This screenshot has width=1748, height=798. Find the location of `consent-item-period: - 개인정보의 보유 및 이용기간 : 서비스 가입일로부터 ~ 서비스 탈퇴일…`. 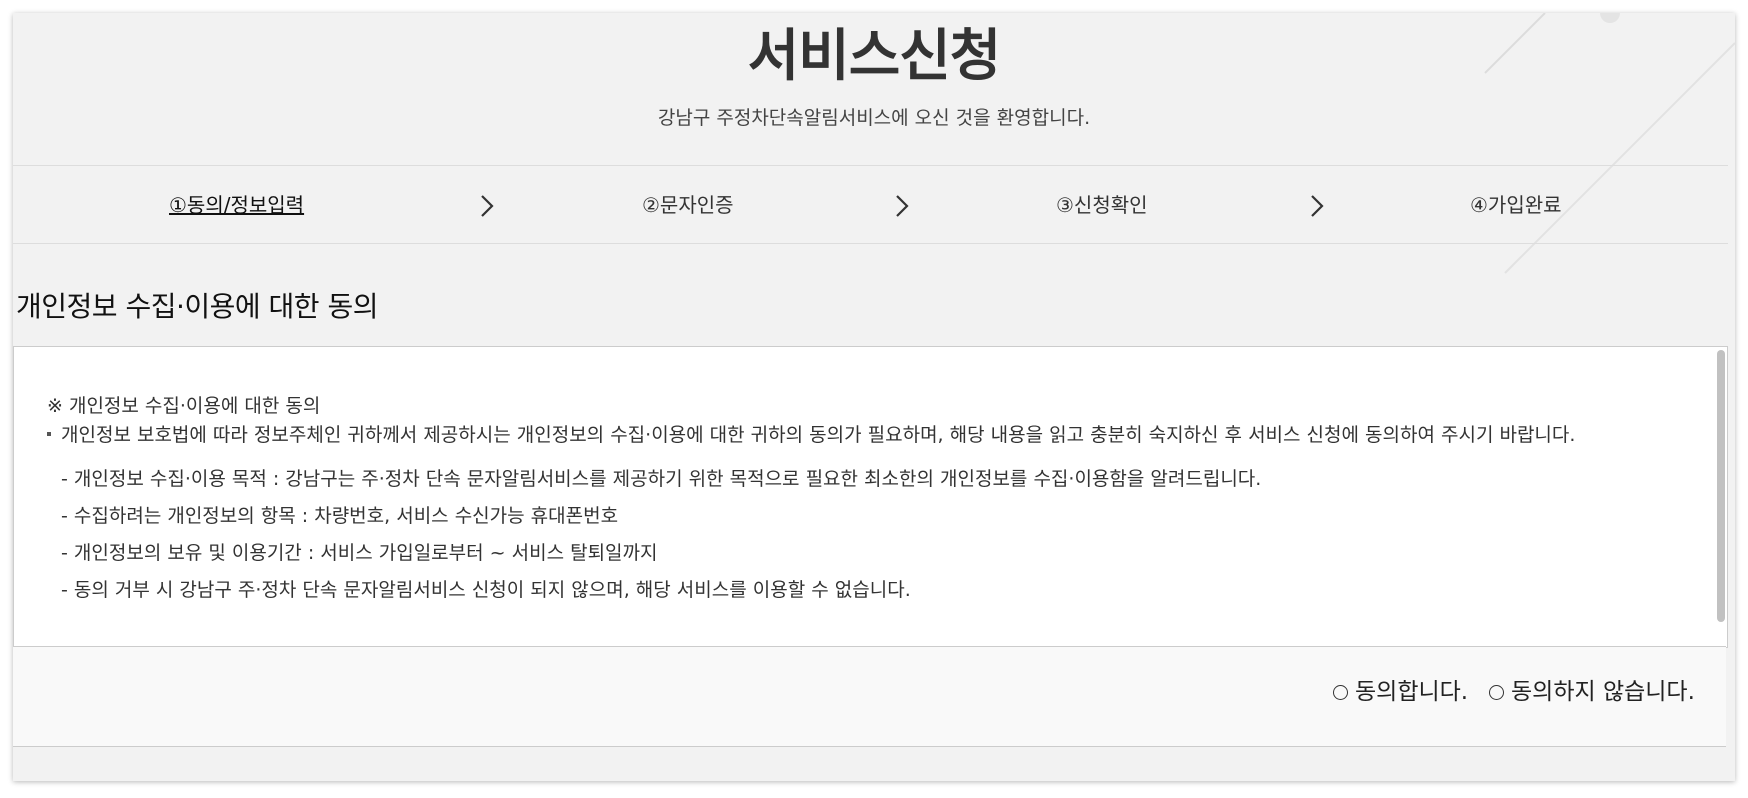

consent-item-period: - 개인정보의 보유 및 이용기간 : 서비스 가입일로부터 ~ 서비스 탈퇴일… is located at coordinates (359, 553).